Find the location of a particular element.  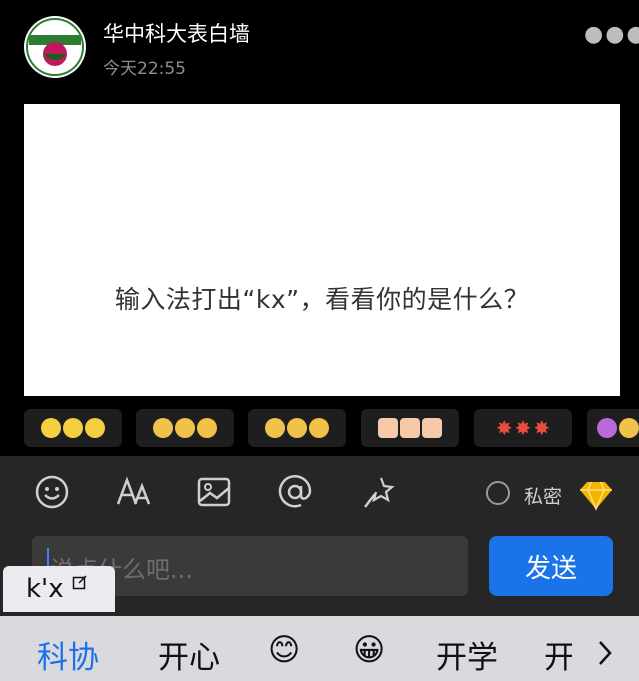

post-image-text: 输入法打出“kx”，看看你的是什么？ is located at coordinates (322, 299).